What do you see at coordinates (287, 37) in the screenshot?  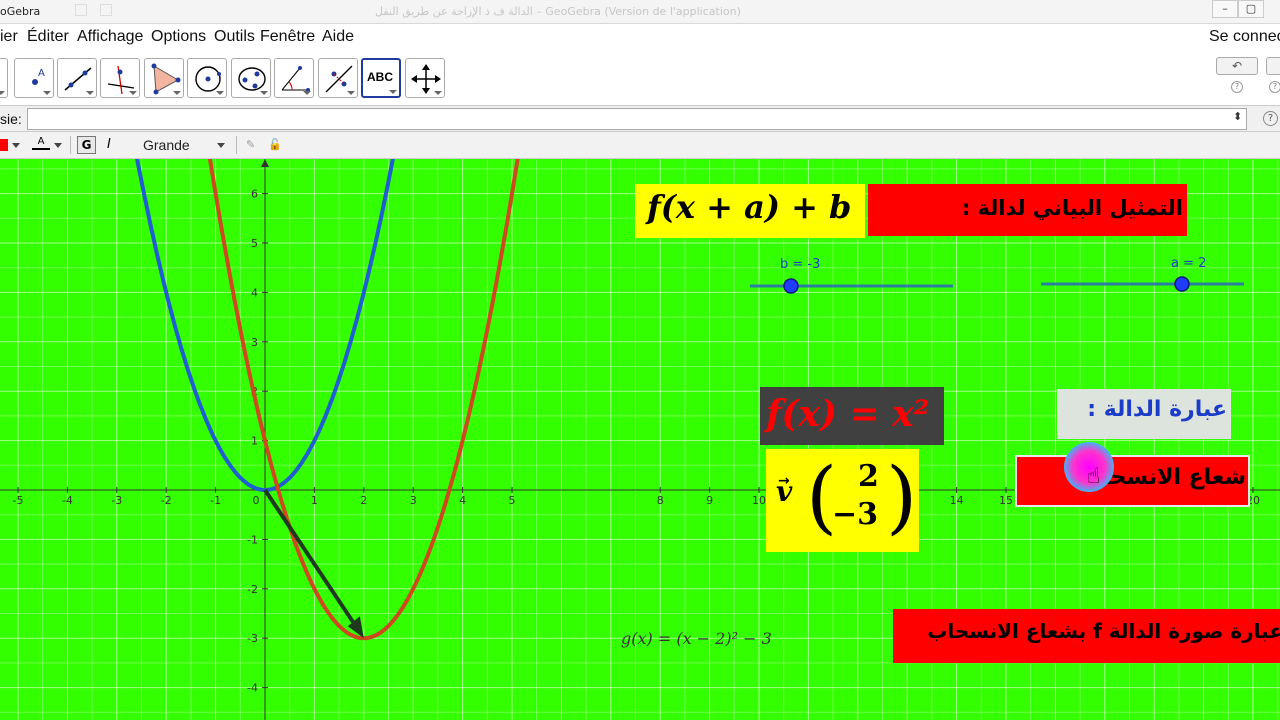 I see `menu-window: Fenêtre` at bounding box center [287, 37].